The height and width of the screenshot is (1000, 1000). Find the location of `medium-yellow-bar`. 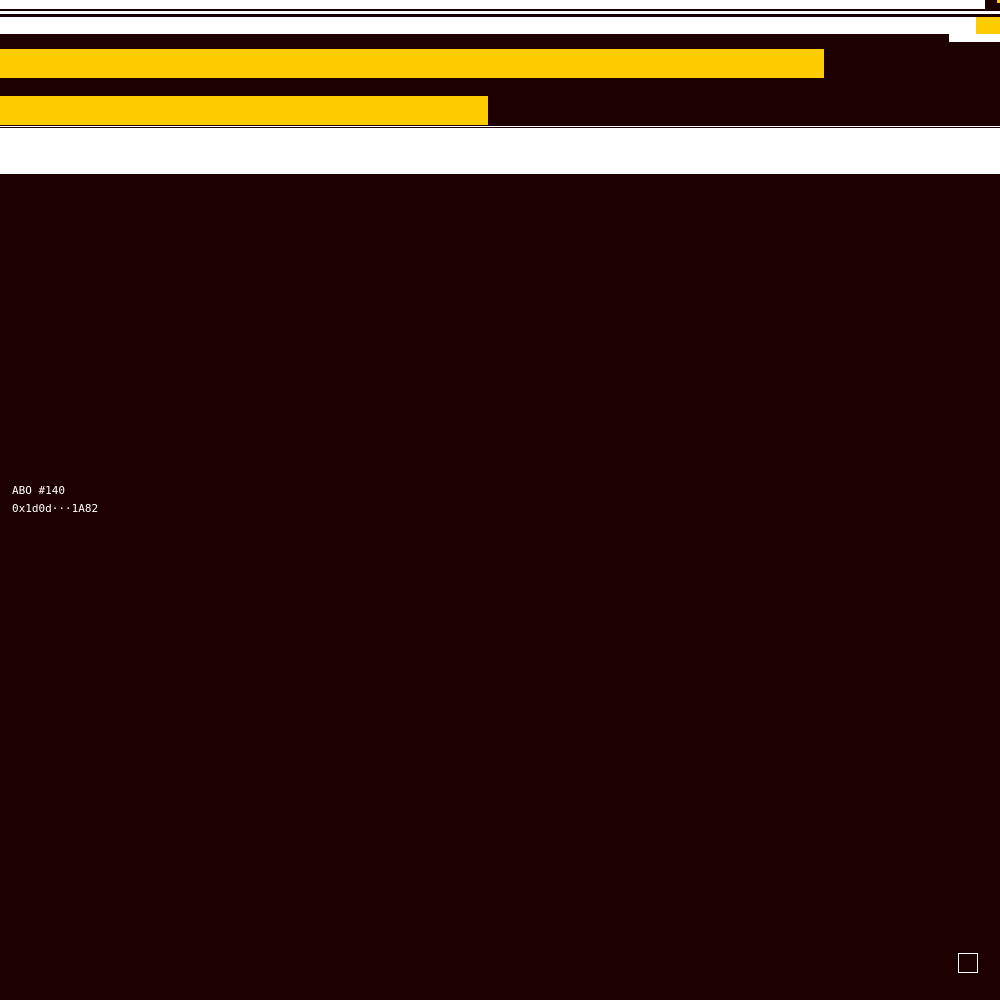

medium-yellow-bar is located at coordinates (244, 110).